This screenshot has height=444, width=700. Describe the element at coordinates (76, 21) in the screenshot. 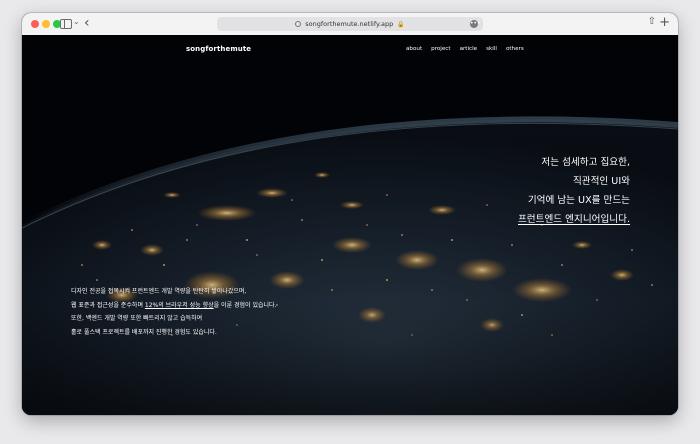

I see `chevron-down-icon: ⌄` at that location.